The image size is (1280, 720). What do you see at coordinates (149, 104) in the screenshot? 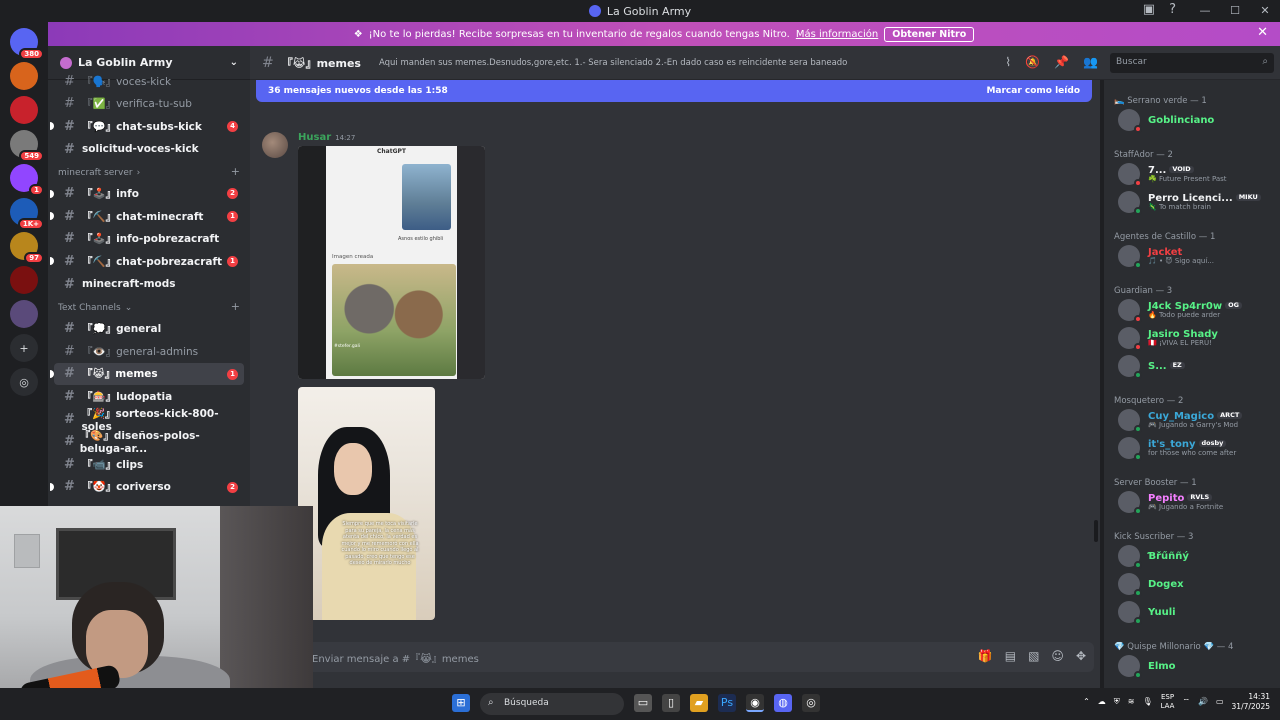
I see `channel-item: # 『✅』verifica-tu-sub` at bounding box center [149, 104].